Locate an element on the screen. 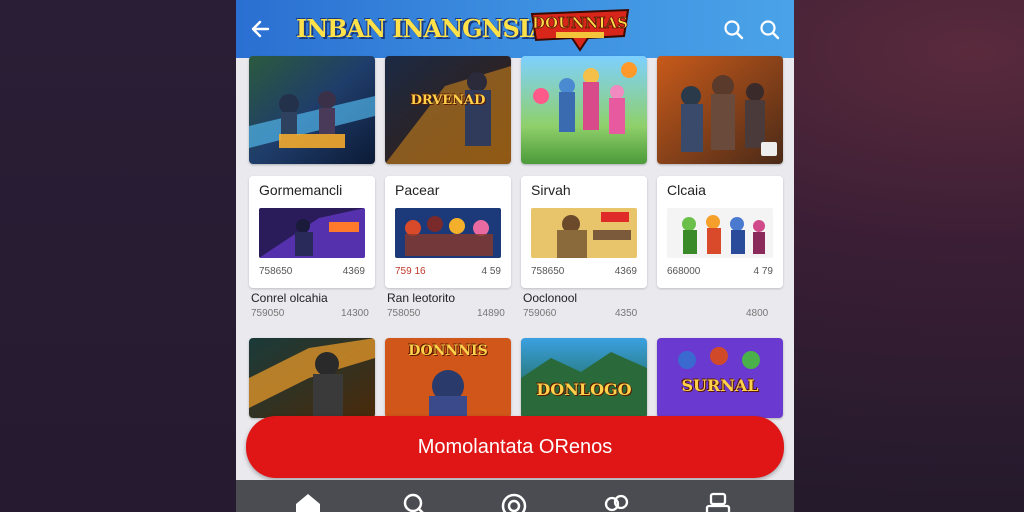 Image resolution: width=1024 pixels, height=512 pixels. game-card: Gormemancli 758650 4369 is located at coordinates (312, 232).